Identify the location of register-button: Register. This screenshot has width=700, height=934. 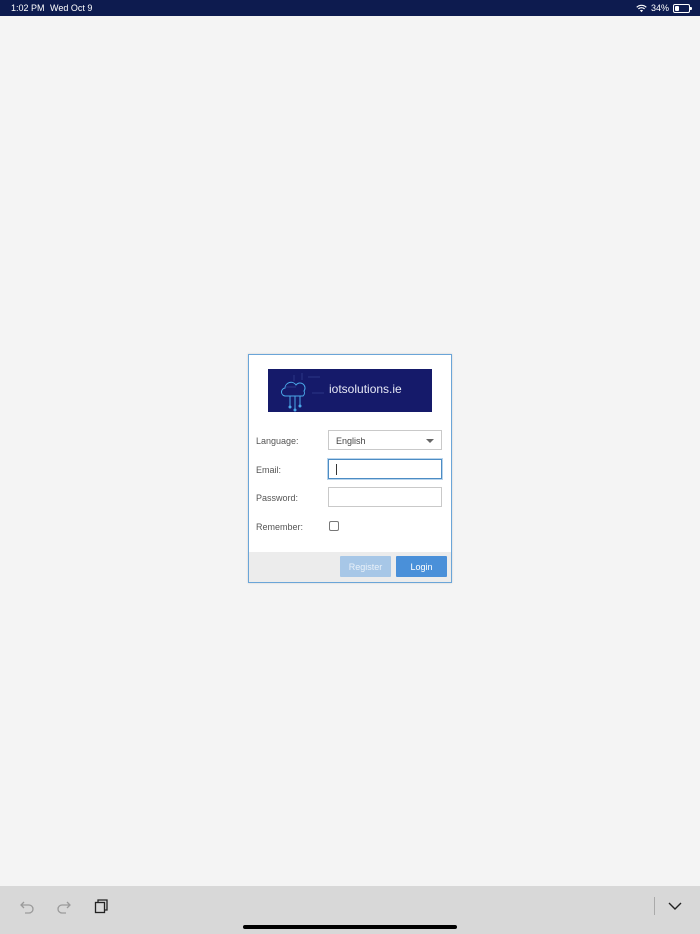
(365, 566).